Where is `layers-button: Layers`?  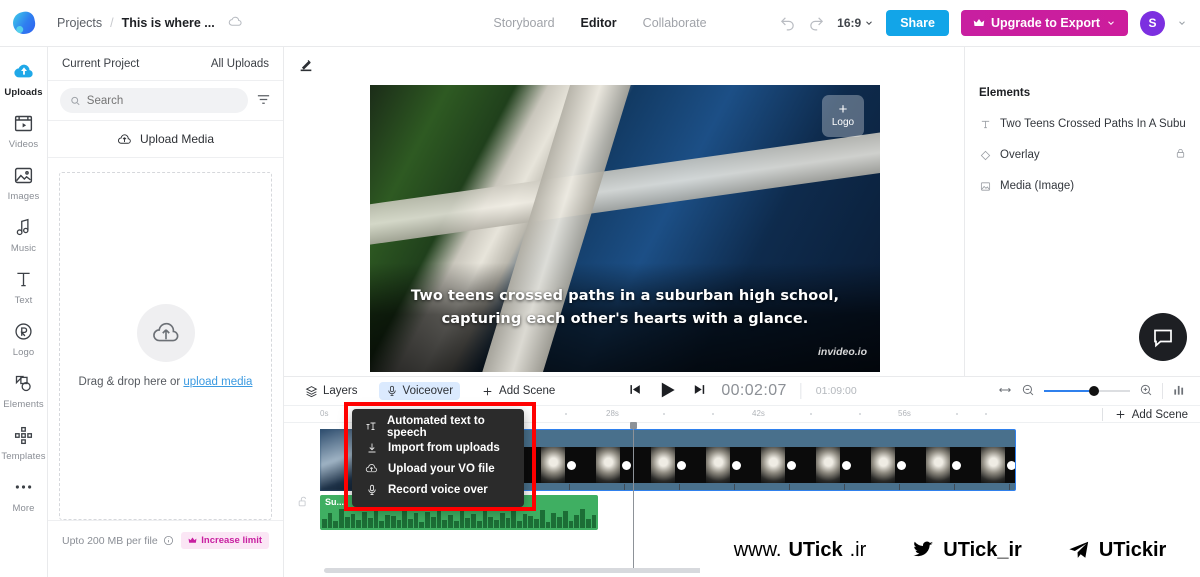
layers-button: Layers is located at coordinates (331, 391).